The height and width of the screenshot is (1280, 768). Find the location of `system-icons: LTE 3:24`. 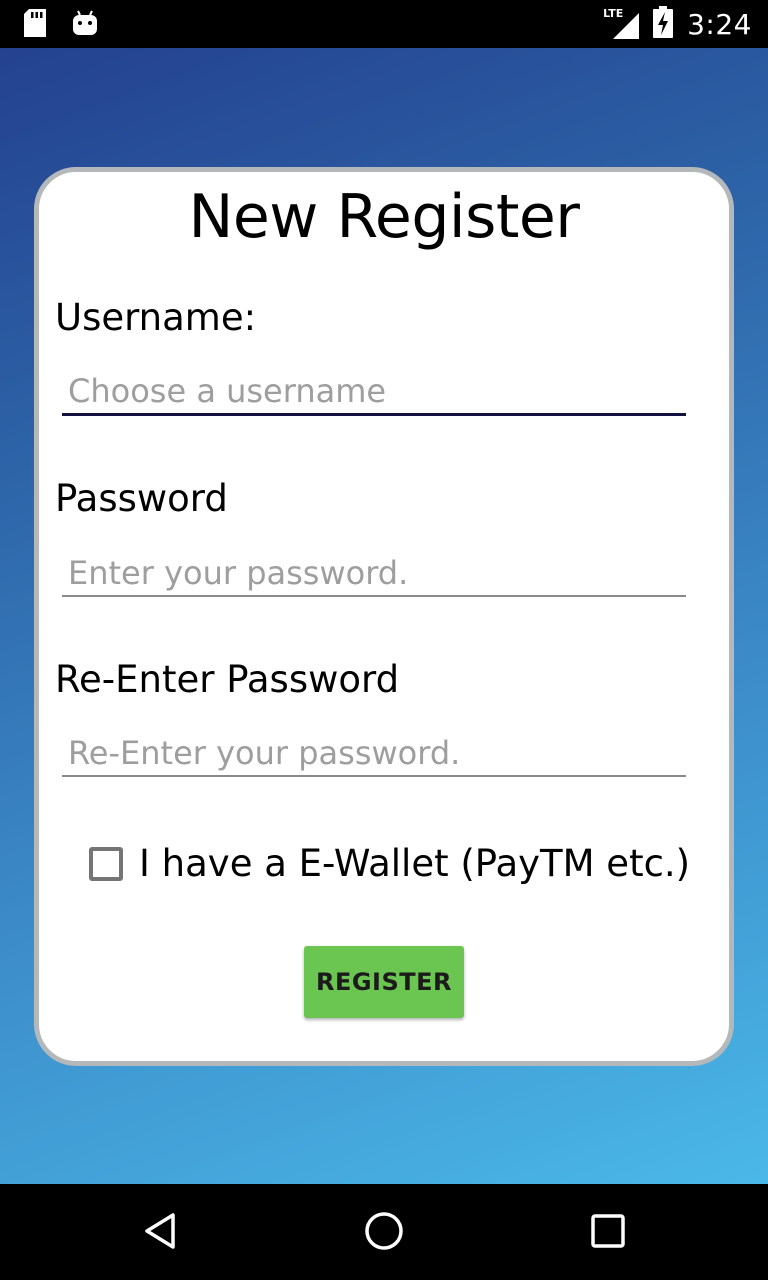

system-icons: LTE 3:24 is located at coordinates (677, 24).